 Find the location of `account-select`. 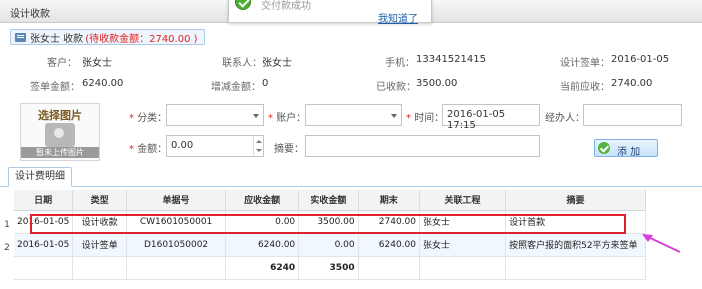

account-select is located at coordinates (353, 115).